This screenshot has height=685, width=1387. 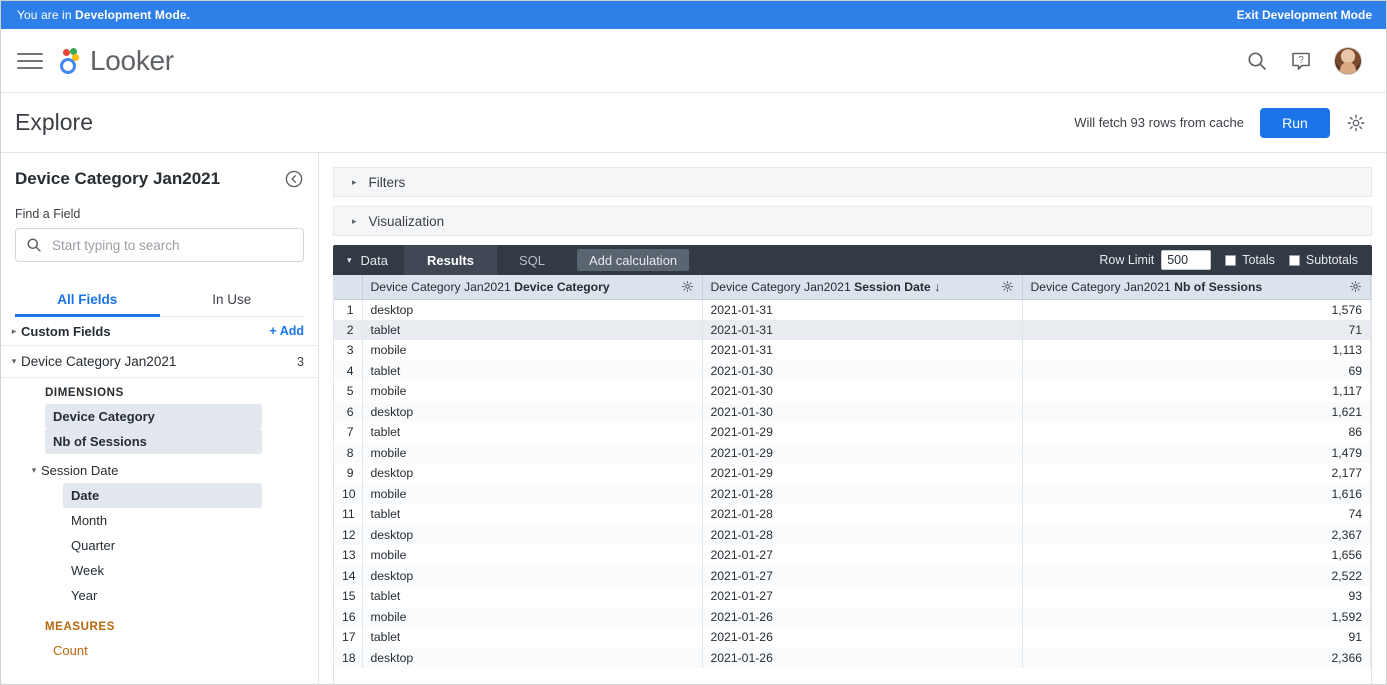 What do you see at coordinates (103, 15) in the screenshot?
I see `development-mode-message: You are in Development Mode.` at bounding box center [103, 15].